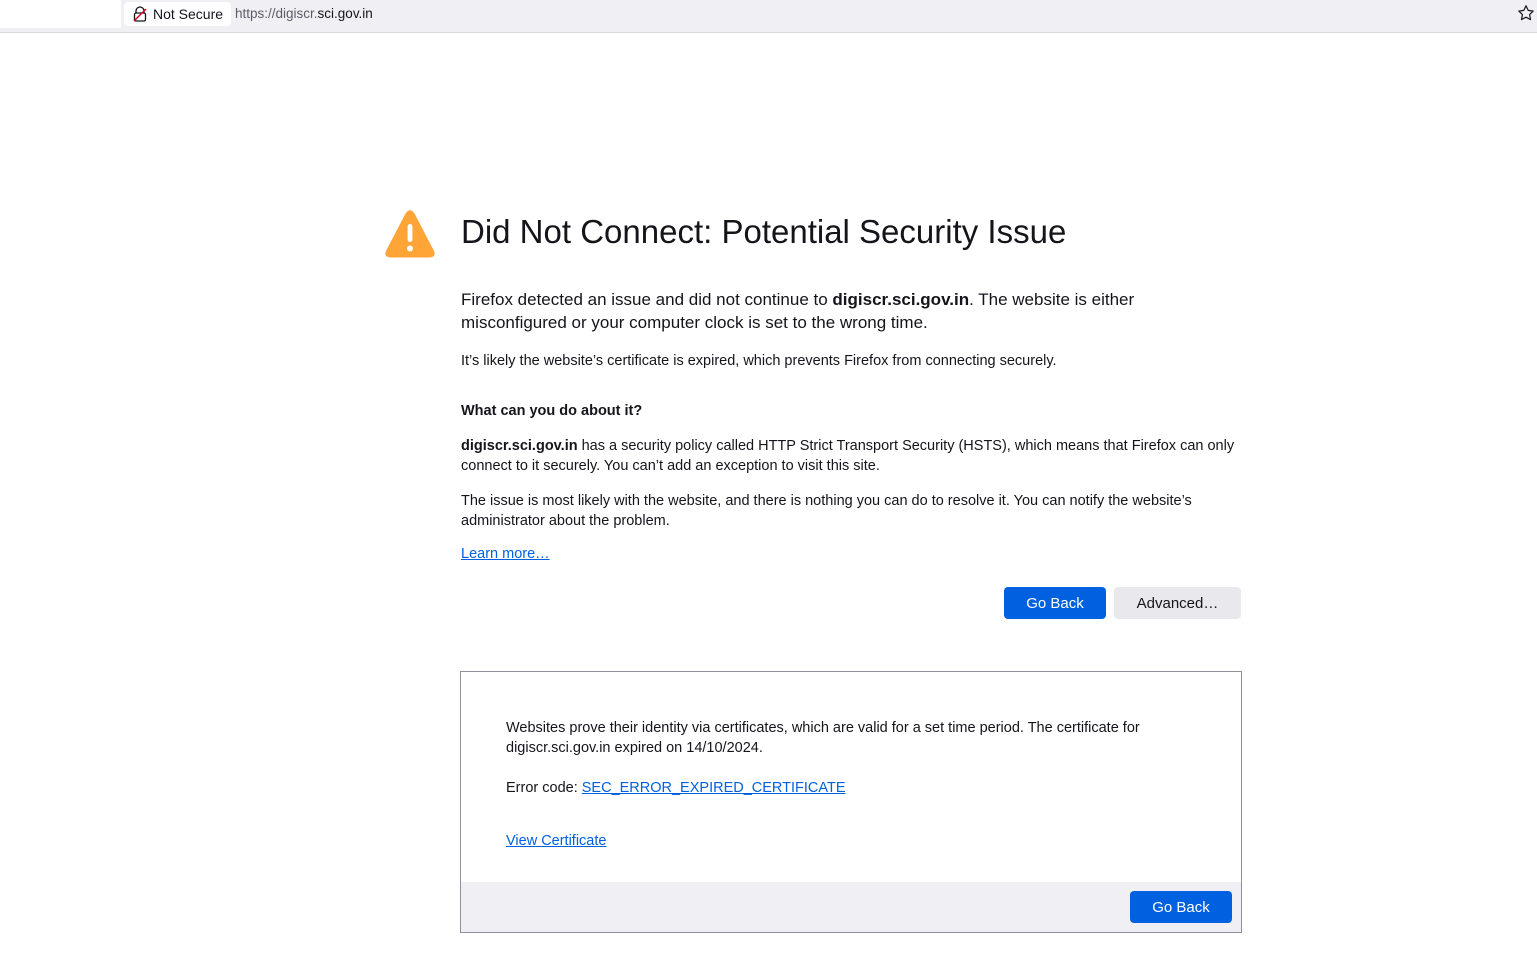  Describe the element at coordinates (519, 446) in the screenshot. I see `hsts-host: digiscr.sci.gov.in` at that location.